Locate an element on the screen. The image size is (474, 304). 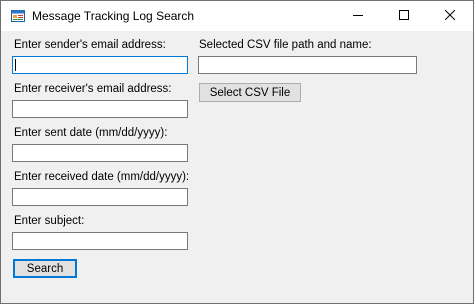
close-icon is located at coordinates (450, 16).